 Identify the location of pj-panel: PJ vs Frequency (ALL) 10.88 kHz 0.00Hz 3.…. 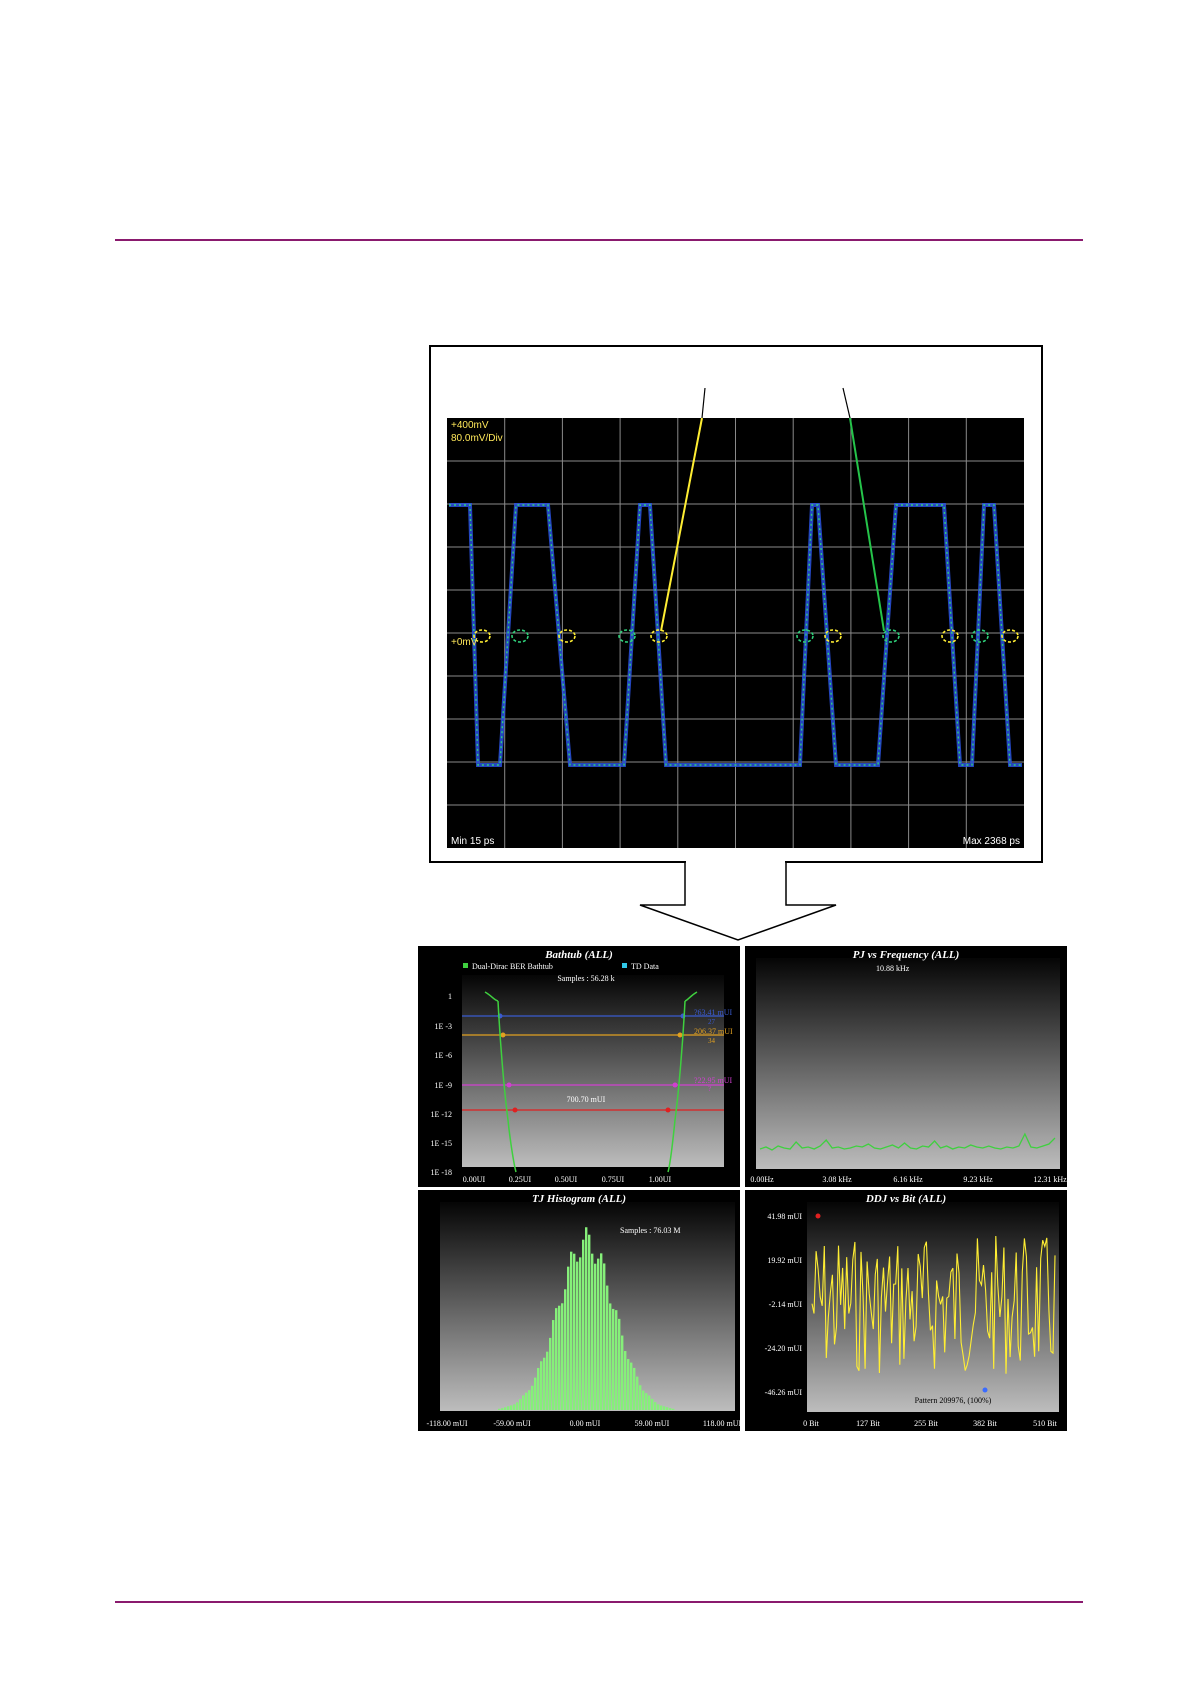
(906, 1066).